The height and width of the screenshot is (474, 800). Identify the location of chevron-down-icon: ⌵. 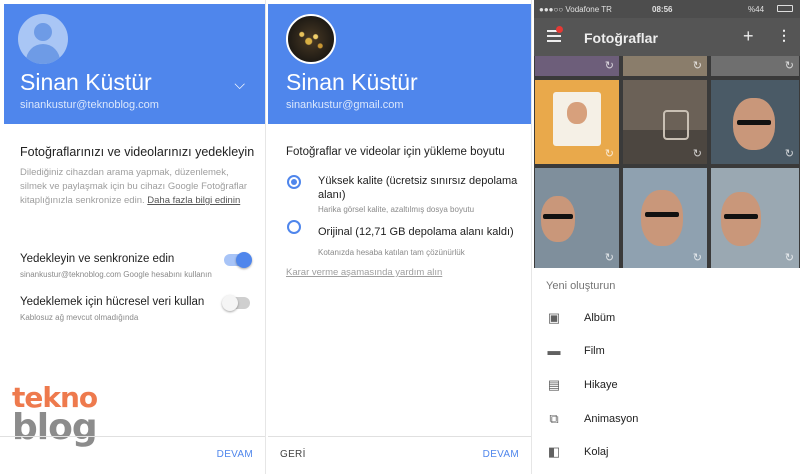
(239, 84).